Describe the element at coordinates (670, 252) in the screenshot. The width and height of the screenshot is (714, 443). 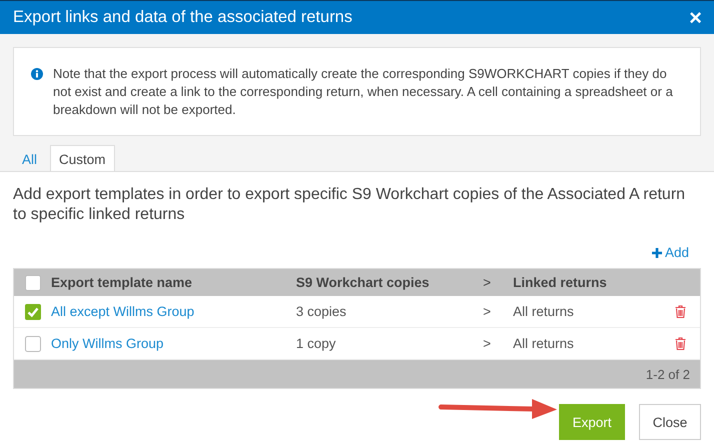
I see `add-button: Add` at that location.